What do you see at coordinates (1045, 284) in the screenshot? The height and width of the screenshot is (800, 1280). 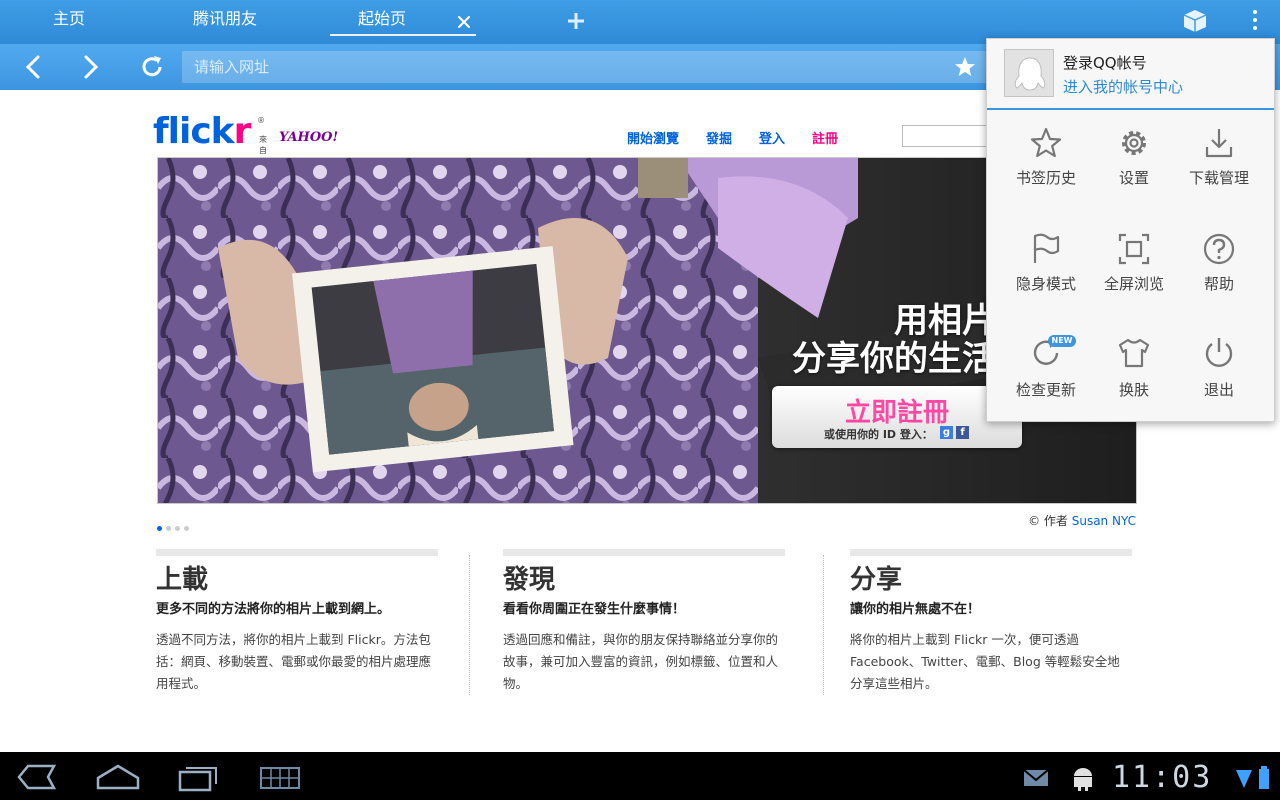 I see `menu-item-label: 隐身模式` at bounding box center [1045, 284].